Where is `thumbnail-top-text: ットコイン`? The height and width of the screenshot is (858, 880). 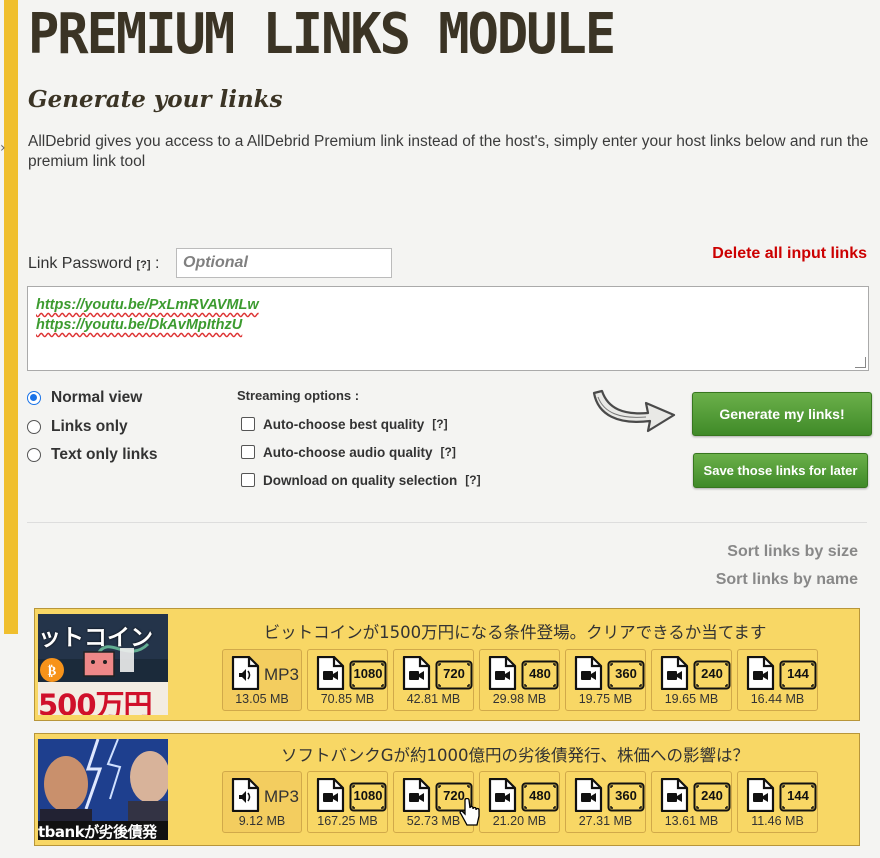
thumbnail-top-text: ットコイン is located at coordinates (95, 638).